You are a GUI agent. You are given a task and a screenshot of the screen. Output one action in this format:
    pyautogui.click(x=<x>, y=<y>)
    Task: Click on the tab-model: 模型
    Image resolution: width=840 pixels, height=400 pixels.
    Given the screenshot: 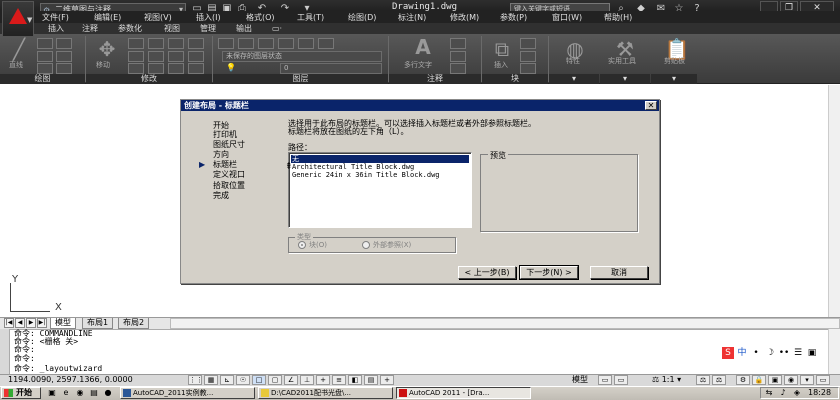 What is the action you would take?
    pyautogui.click(x=63, y=323)
    